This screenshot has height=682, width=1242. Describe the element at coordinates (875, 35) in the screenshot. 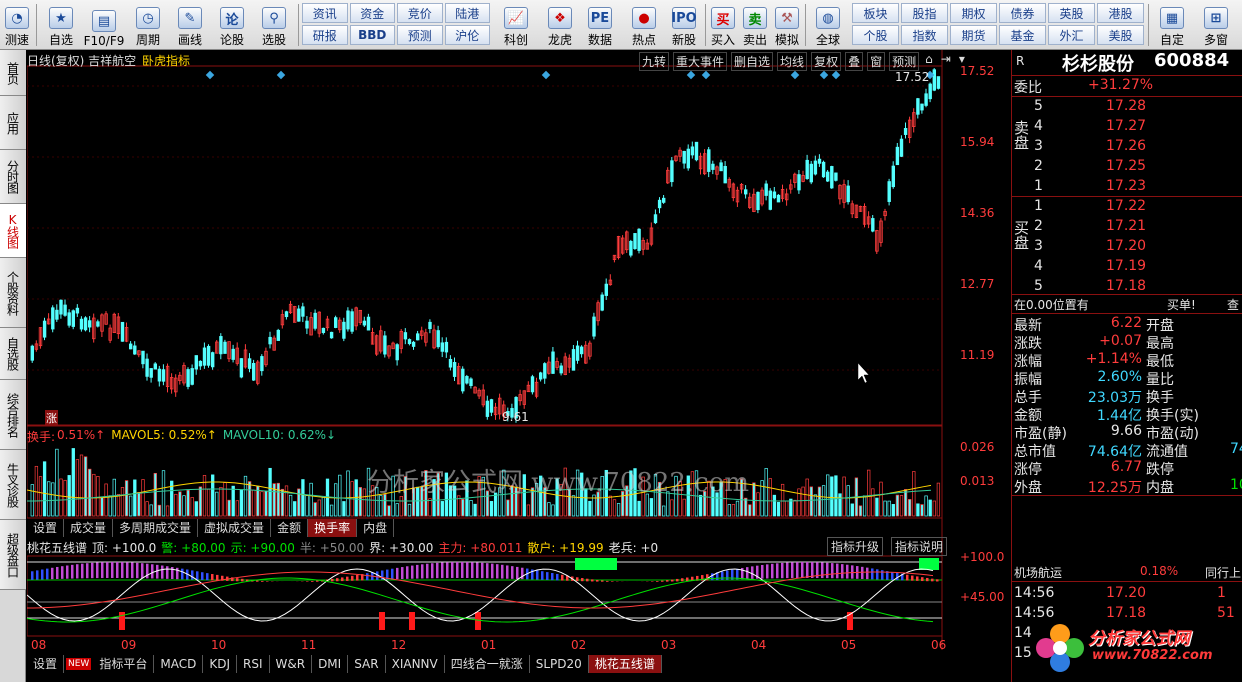

I see `market-stock-button: 个股` at that location.